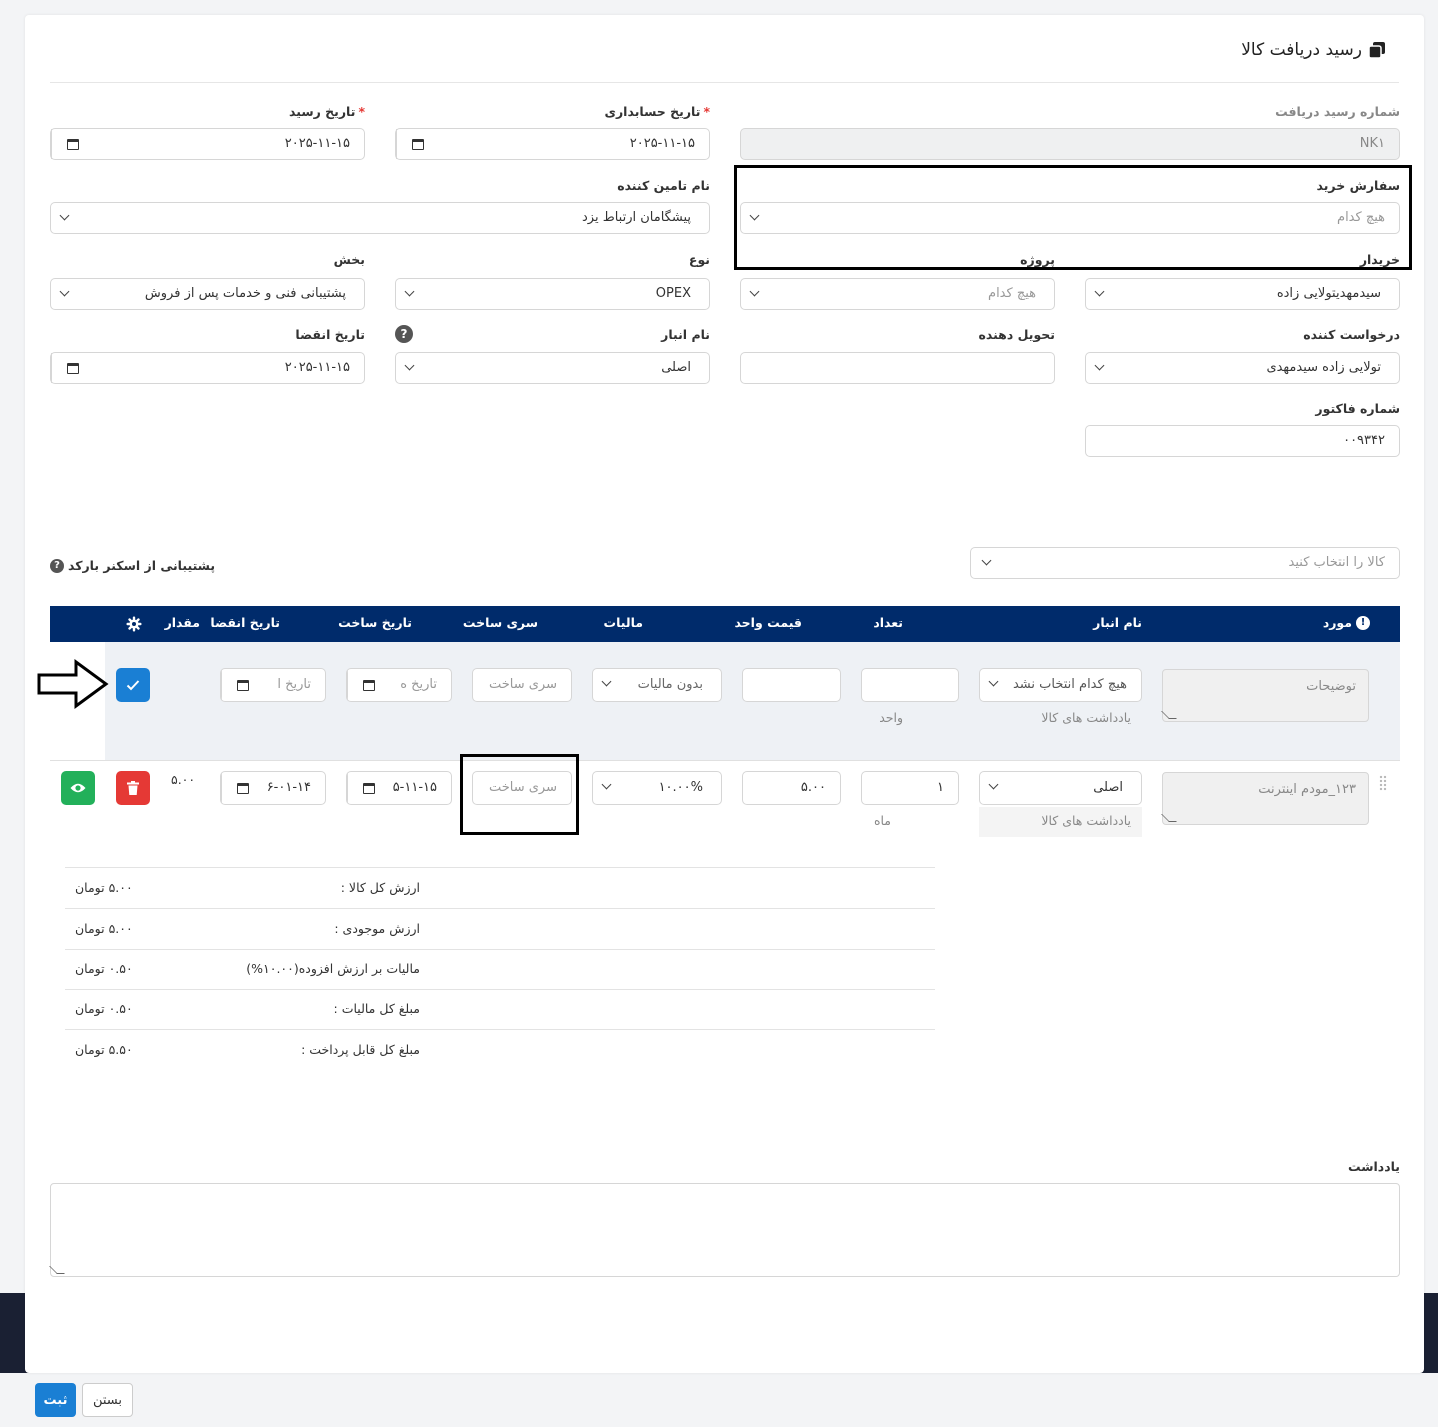 Image resolution: width=1438 pixels, height=1427 pixels. I want to click on row1-expiry-input: ۶-۰۱-۱۴, so click(273, 788).